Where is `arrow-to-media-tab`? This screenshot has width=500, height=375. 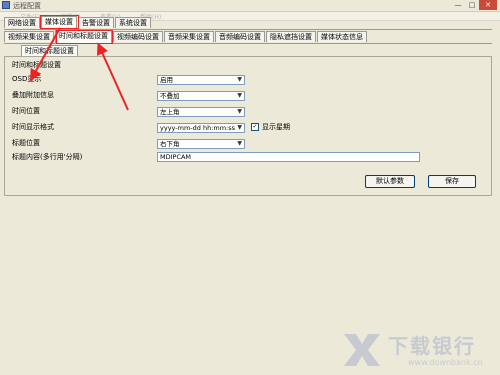 arrow-to-media-tab is located at coordinates (45, 54).